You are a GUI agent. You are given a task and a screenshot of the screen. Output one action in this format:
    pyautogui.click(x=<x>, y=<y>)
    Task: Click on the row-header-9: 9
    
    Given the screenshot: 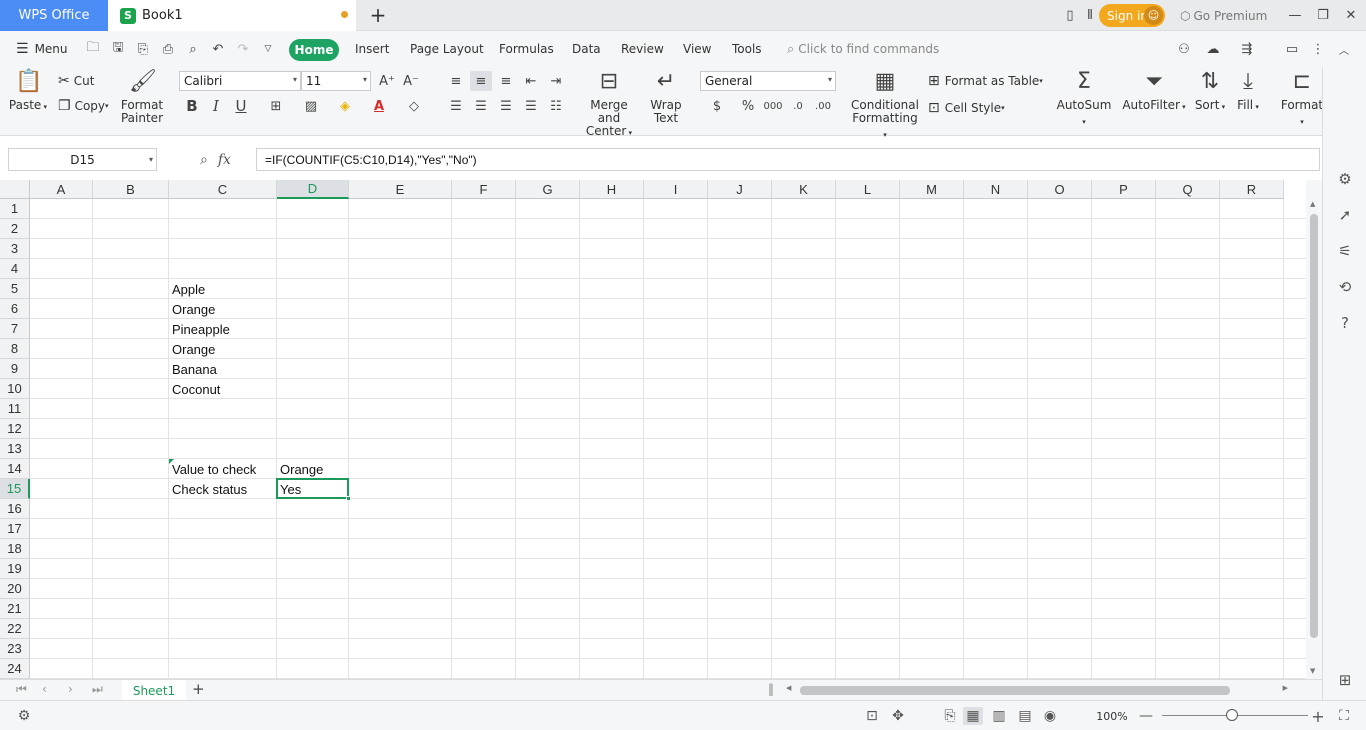 What is the action you would take?
    pyautogui.click(x=15, y=369)
    